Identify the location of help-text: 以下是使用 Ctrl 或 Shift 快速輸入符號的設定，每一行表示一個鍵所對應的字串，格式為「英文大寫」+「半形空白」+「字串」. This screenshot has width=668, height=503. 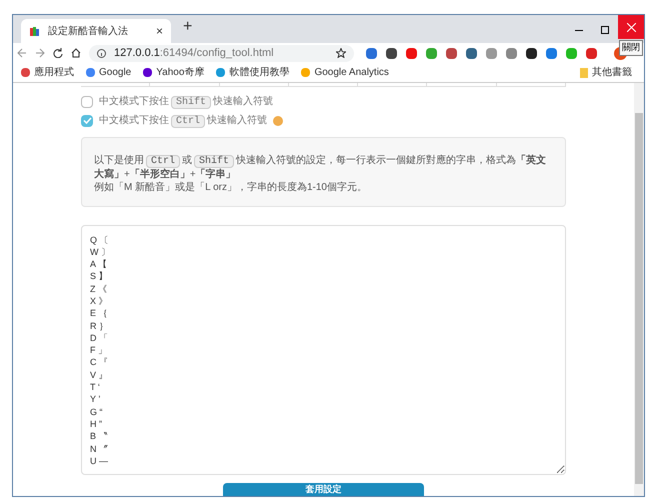
(321, 167).